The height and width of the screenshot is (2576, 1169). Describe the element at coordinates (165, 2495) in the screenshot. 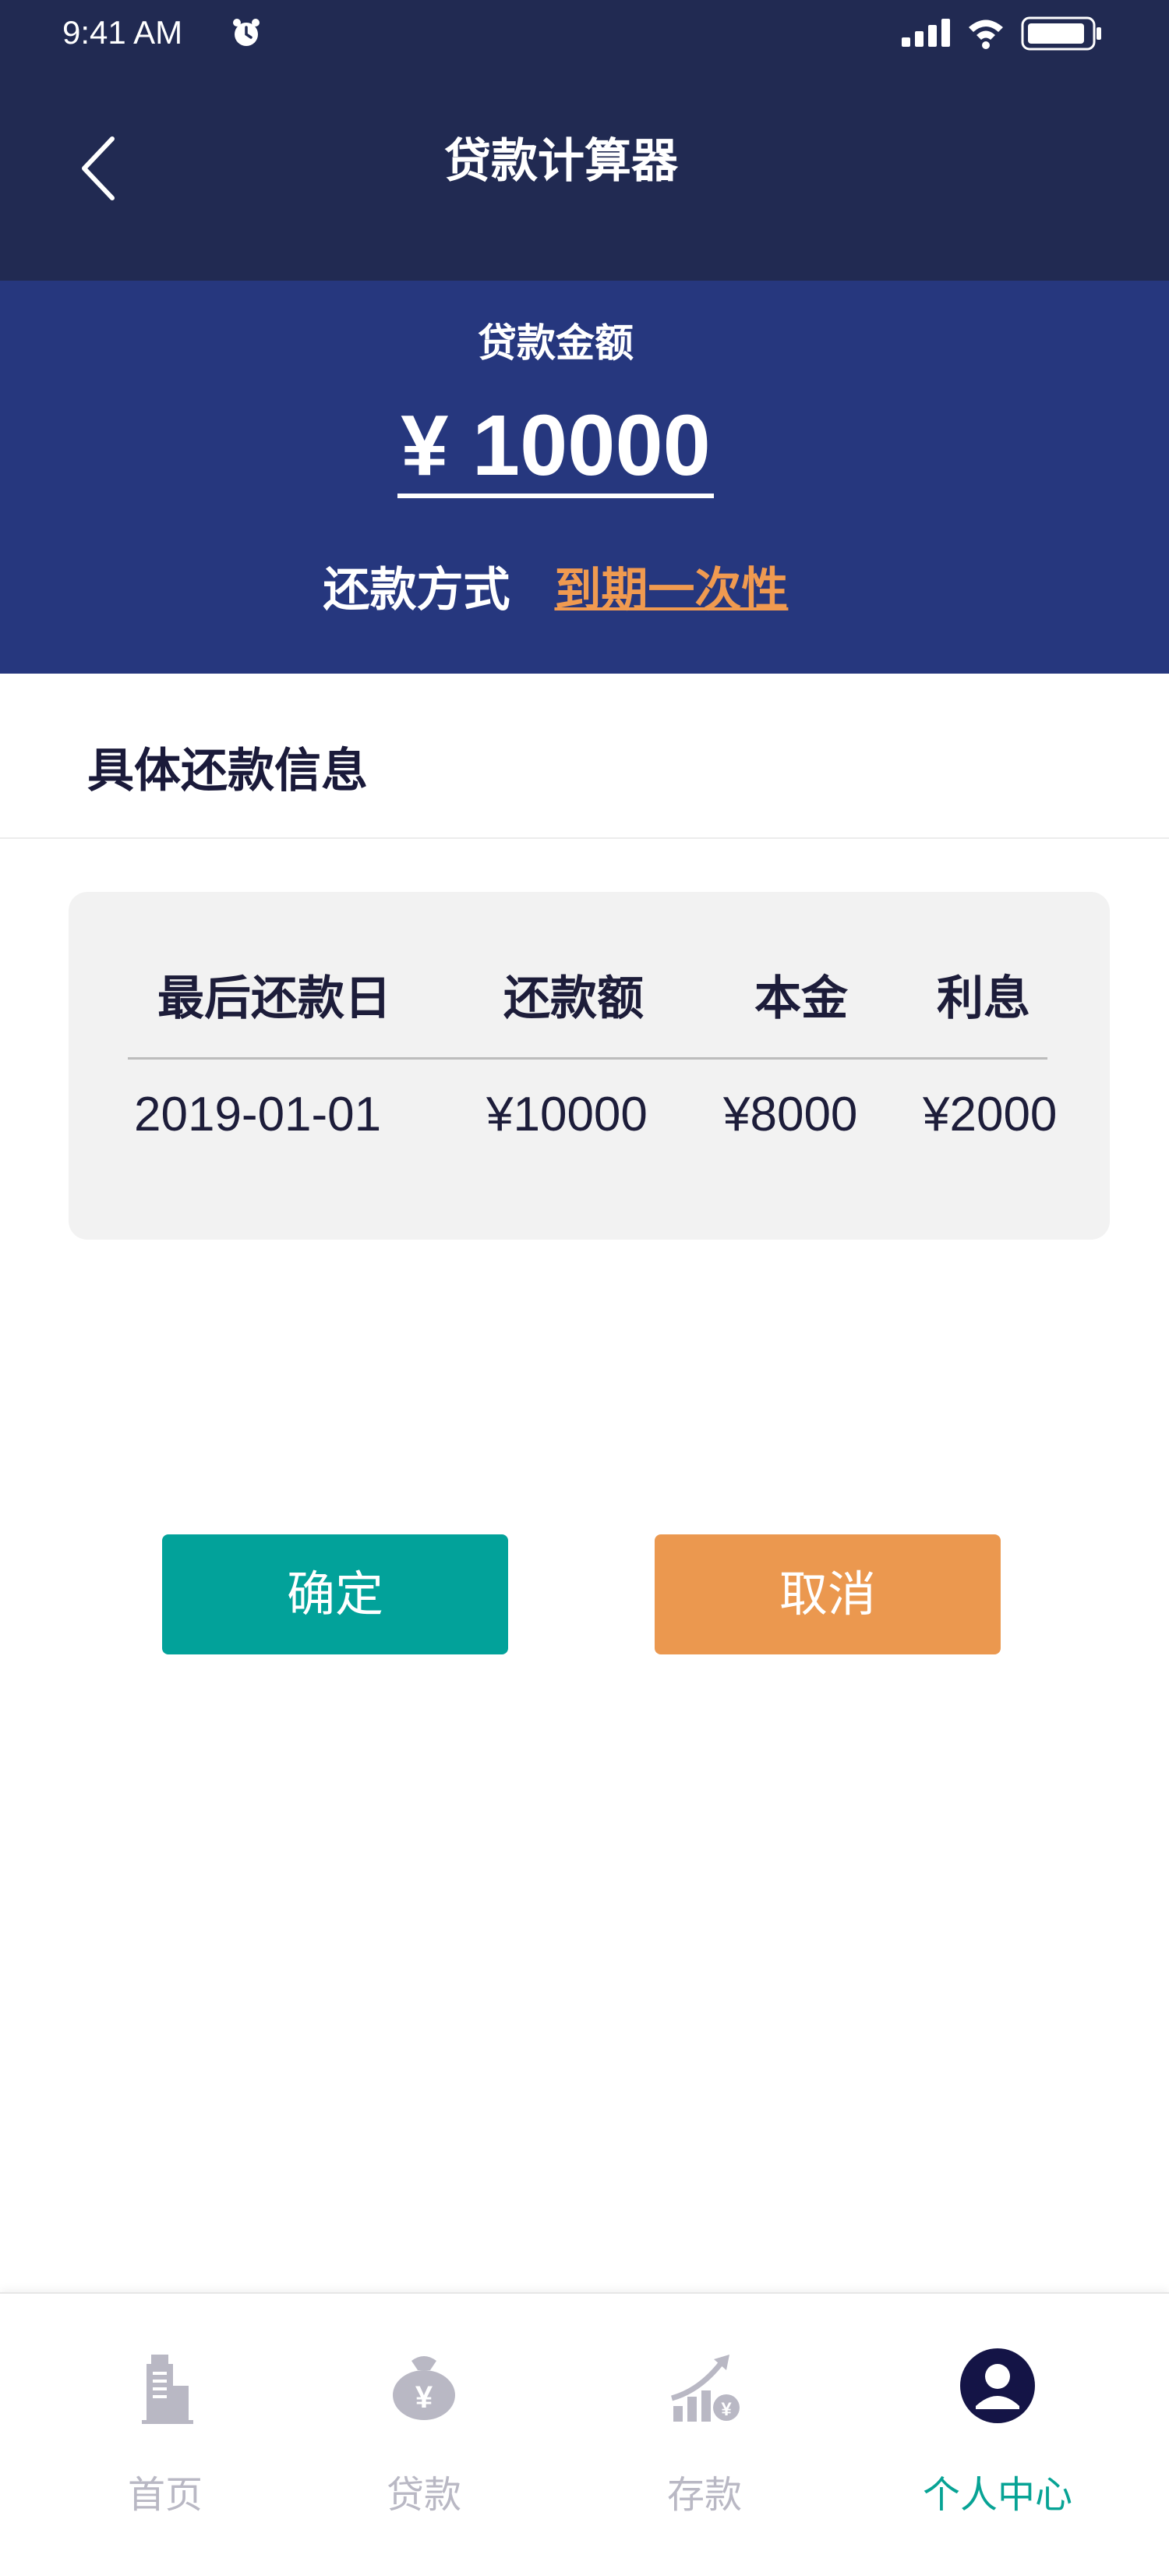

I see `tab-home-label: 首页` at that location.